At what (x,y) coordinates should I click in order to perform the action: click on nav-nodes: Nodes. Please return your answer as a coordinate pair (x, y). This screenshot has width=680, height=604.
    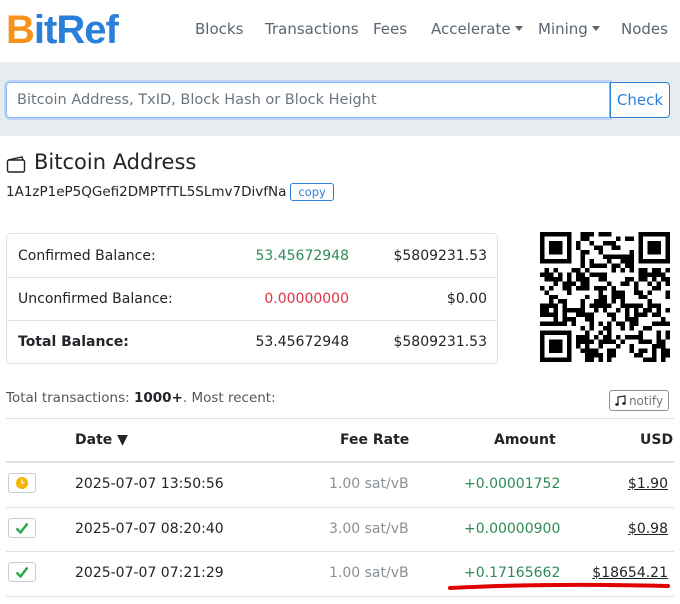
    Looking at the image, I should click on (644, 29).